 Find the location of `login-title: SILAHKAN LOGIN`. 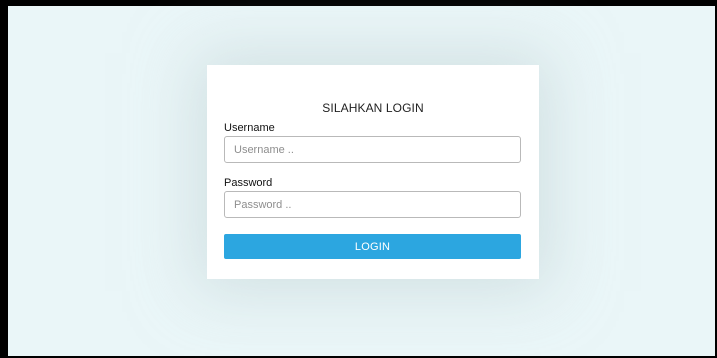

login-title: SILAHKAN LOGIN is located at coordinates (373, 108).